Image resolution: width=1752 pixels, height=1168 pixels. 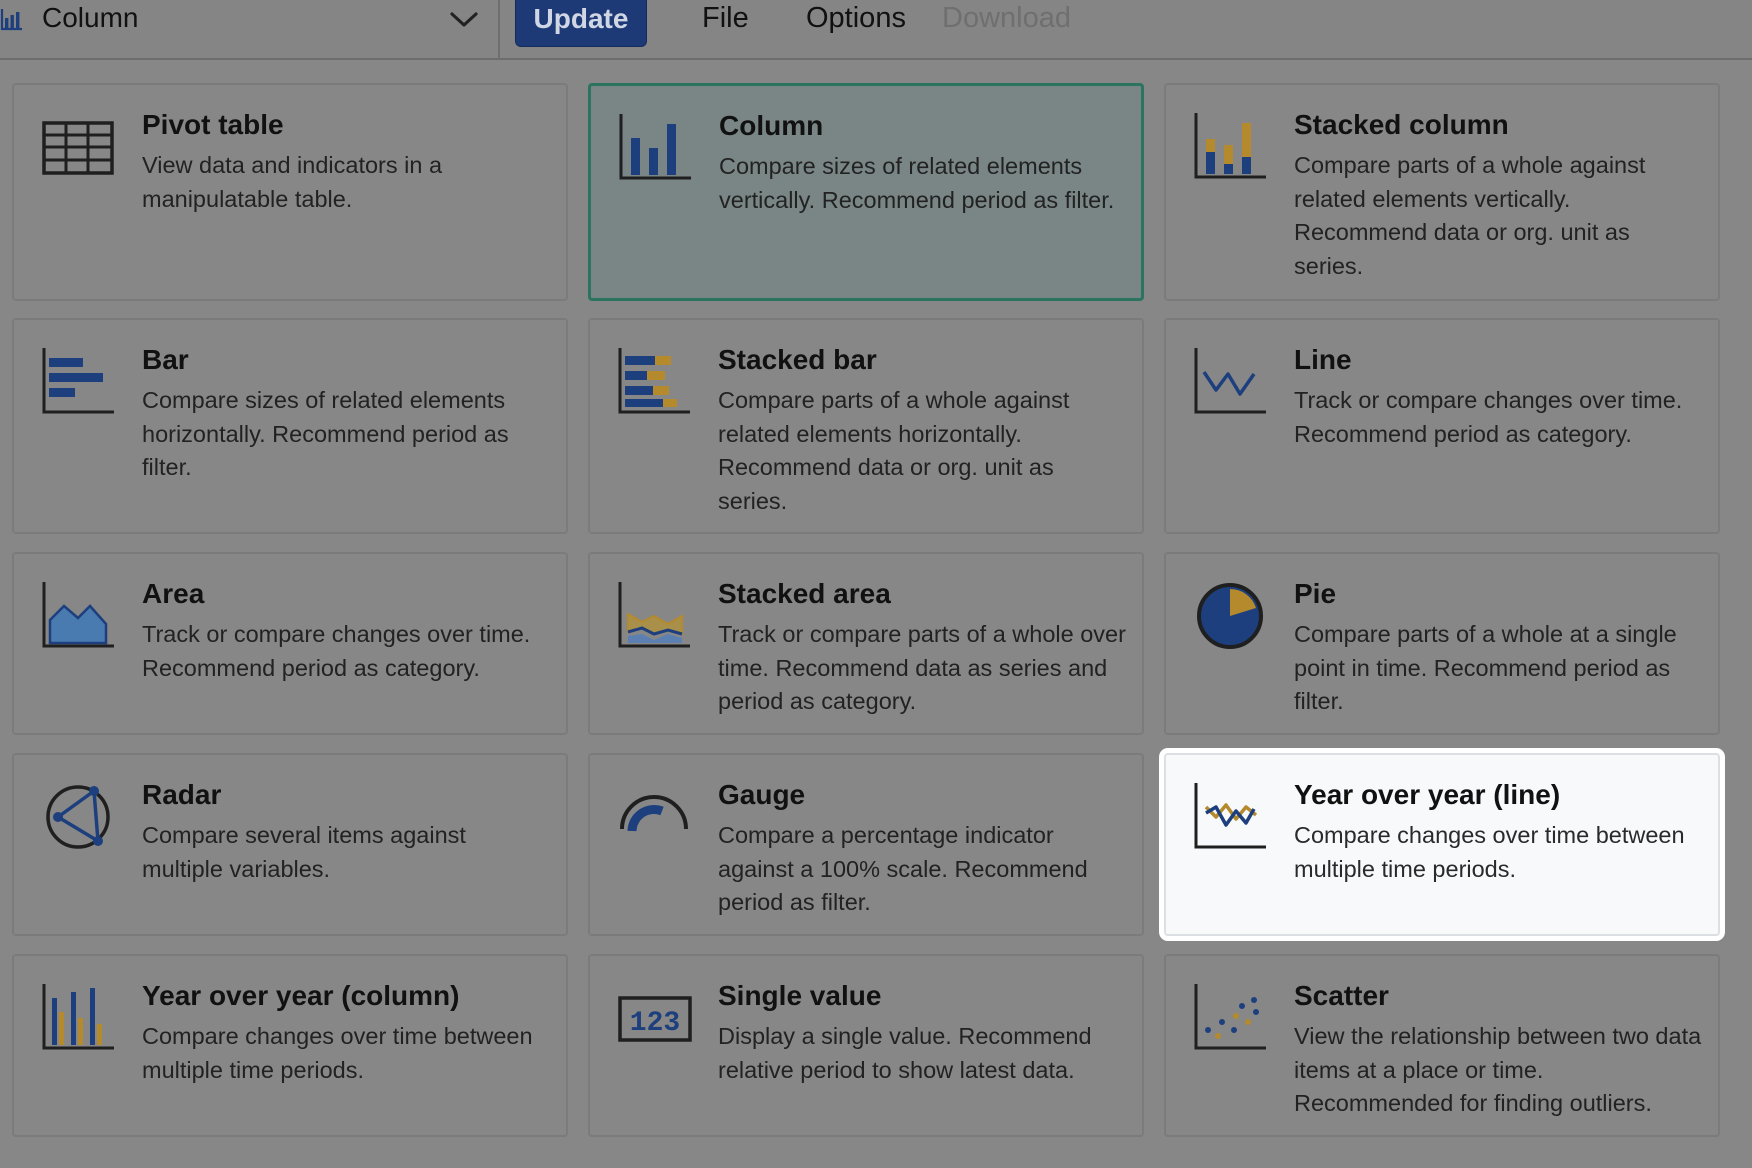 I want to click on vis-type-title: Scatter, so click(x=1341, y=995).